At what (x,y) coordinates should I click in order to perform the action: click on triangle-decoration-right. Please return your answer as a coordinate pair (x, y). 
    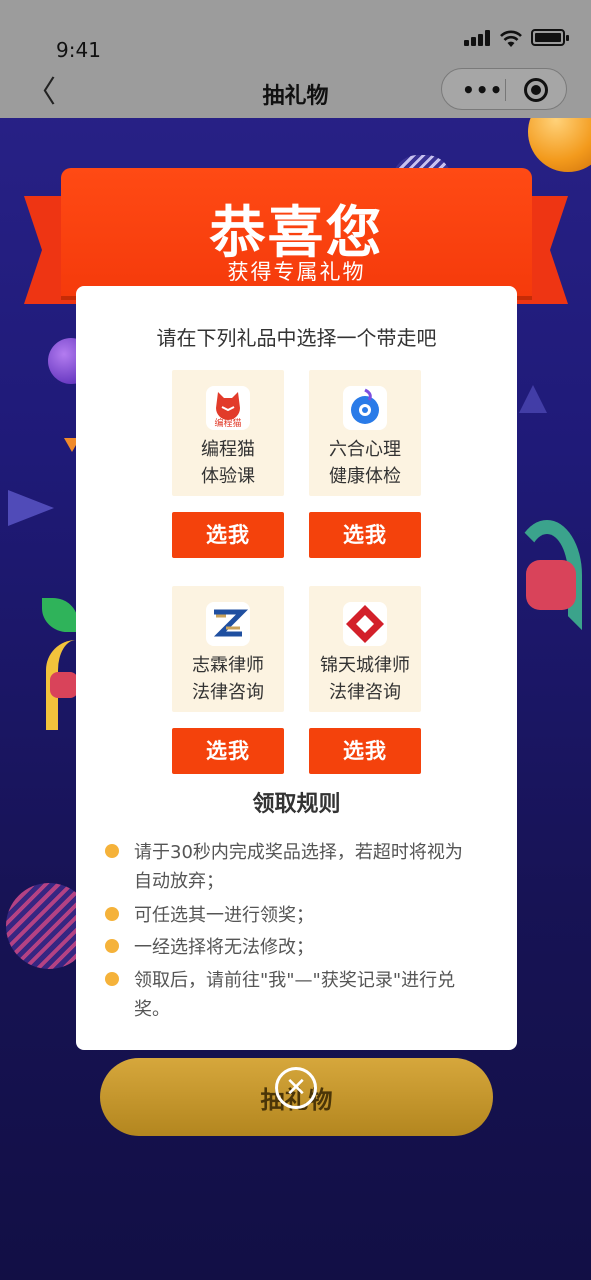
    Looking at the image, I should click on (533, 399).